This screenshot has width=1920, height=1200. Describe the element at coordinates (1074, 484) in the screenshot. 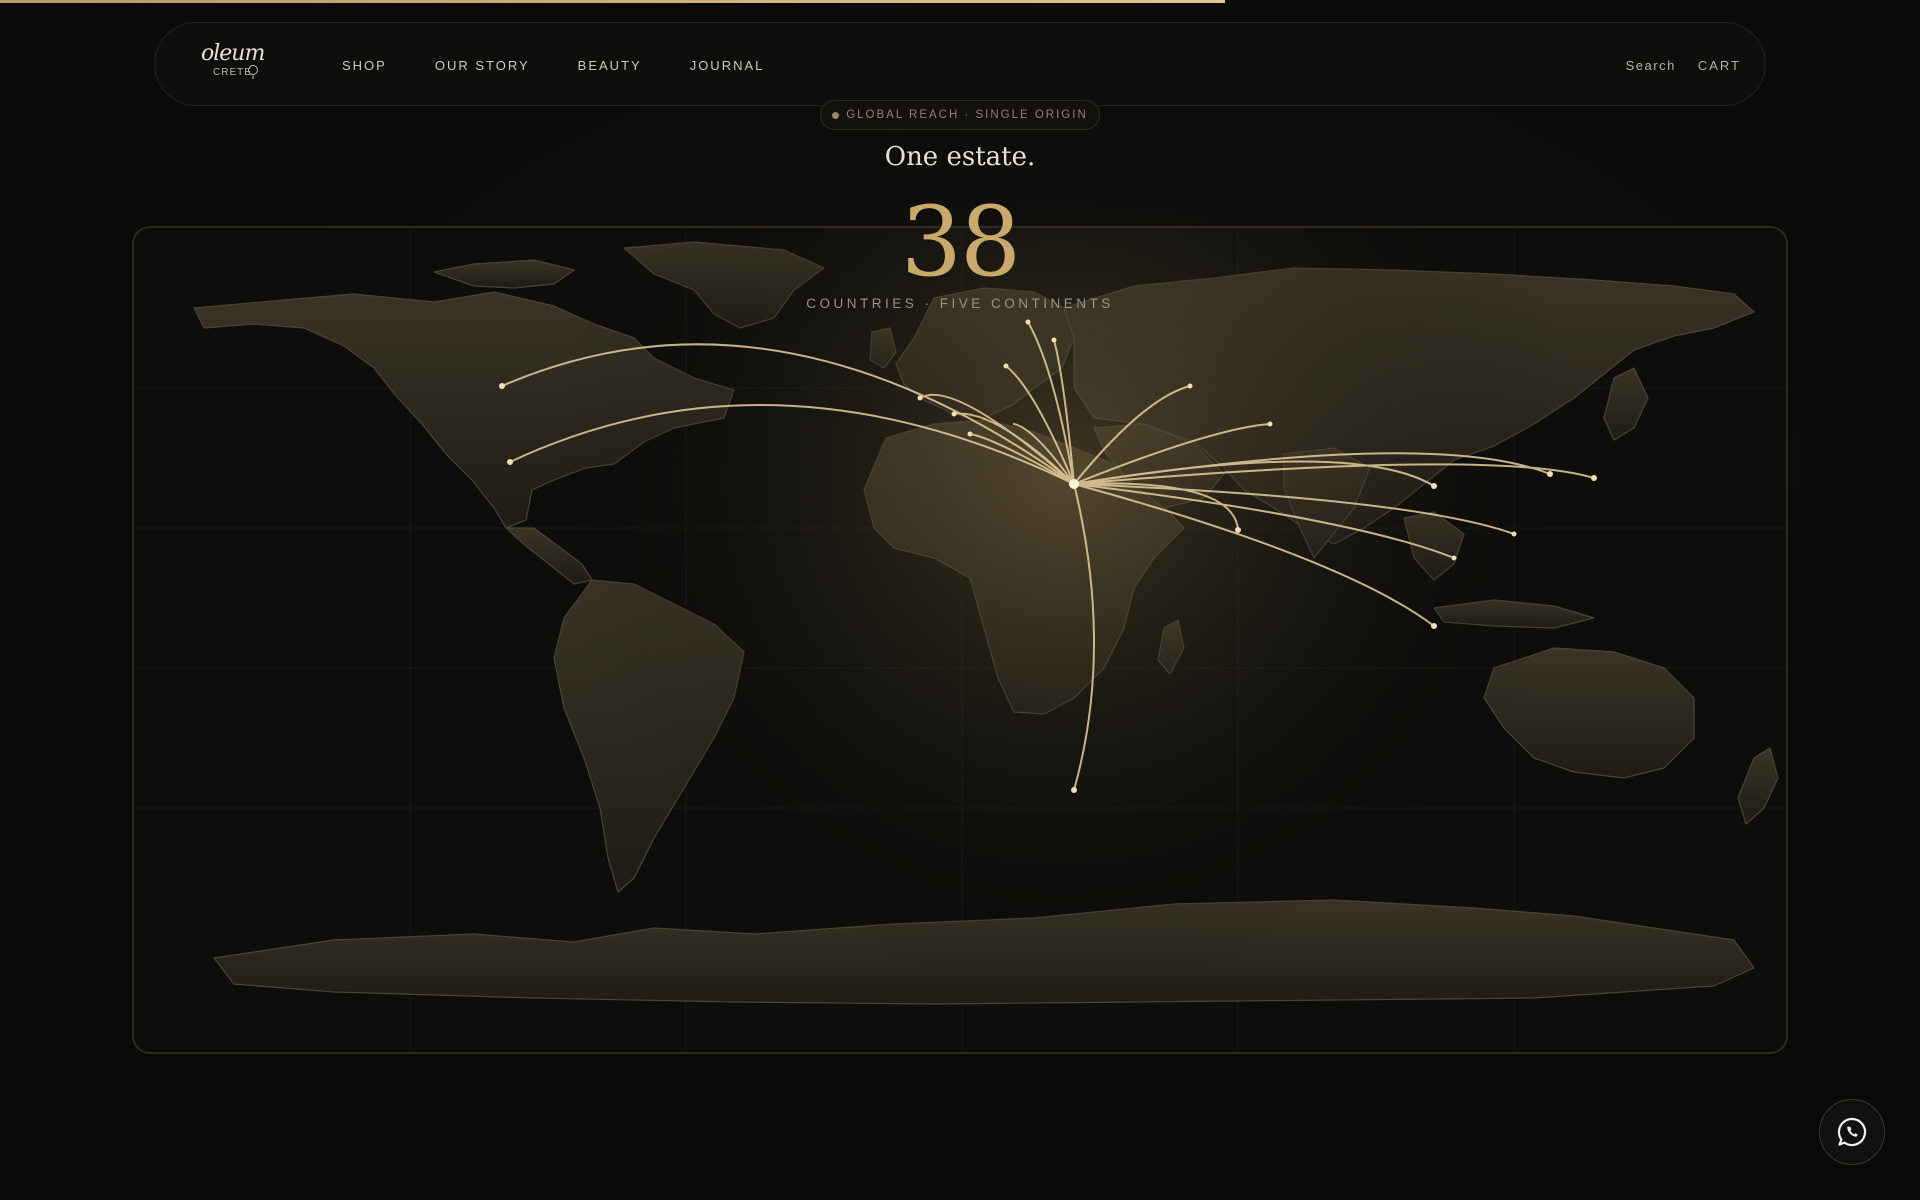

I see `origin-point-crete` at that location.